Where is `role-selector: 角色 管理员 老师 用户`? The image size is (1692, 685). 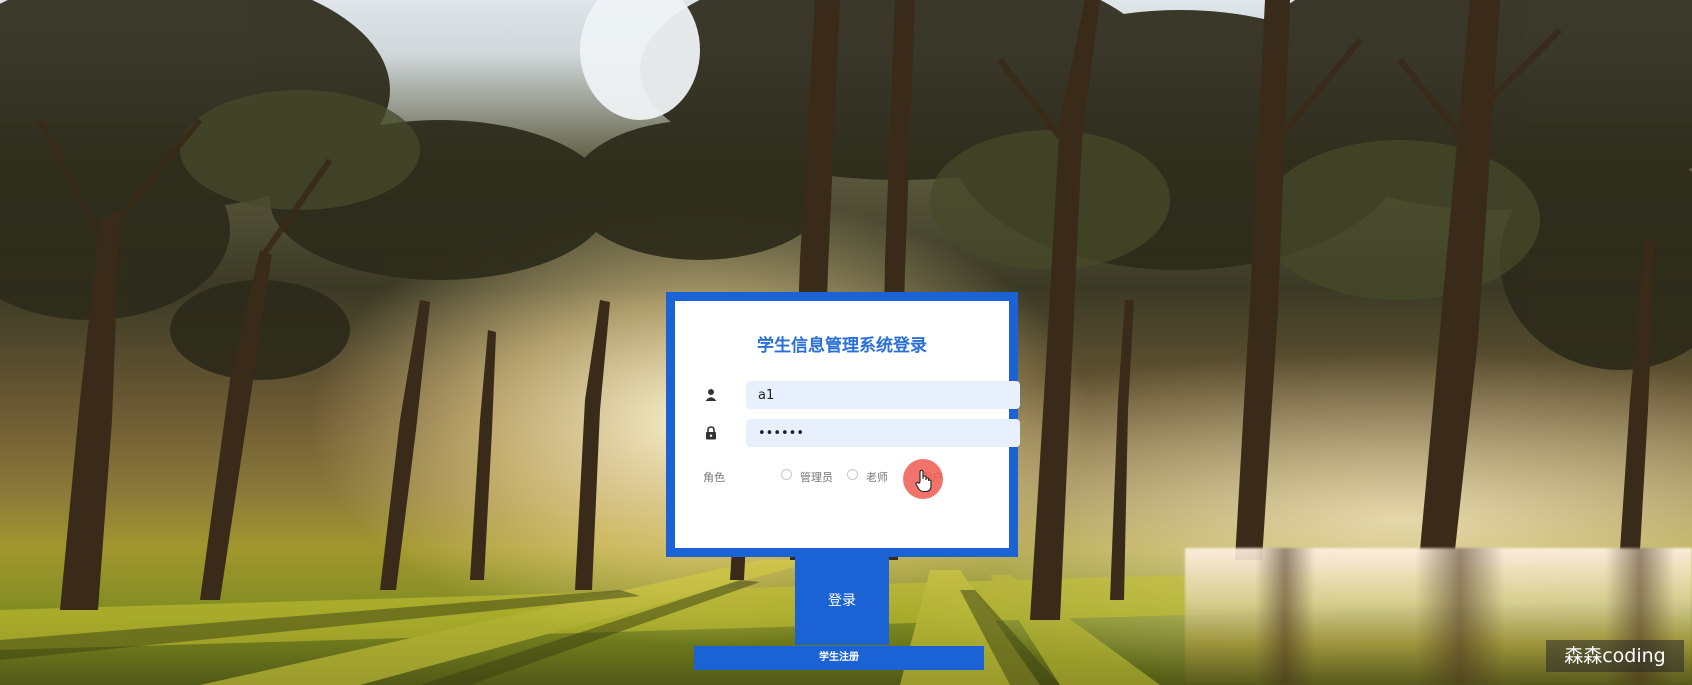 role-selector: 角色 管理员 老师 用户 is located at coordinates (853, 477).